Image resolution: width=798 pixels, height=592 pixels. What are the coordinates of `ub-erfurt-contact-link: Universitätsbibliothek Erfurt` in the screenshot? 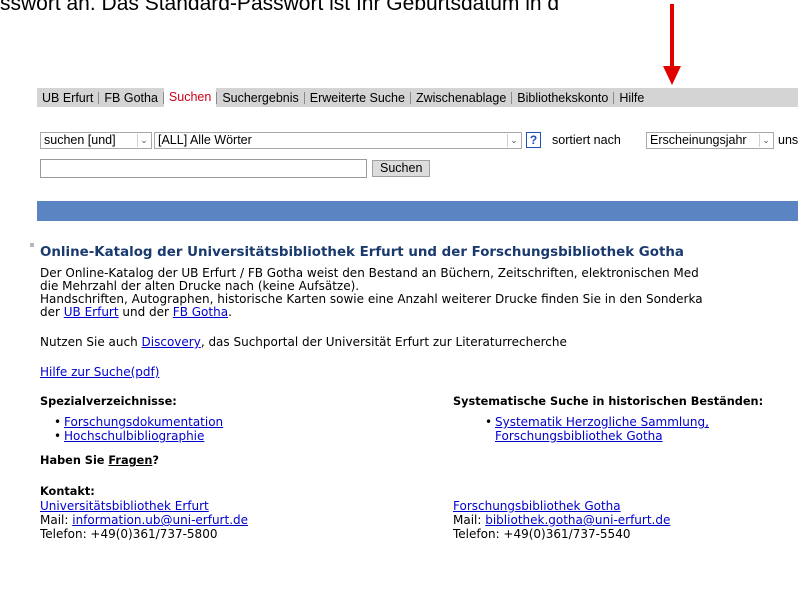 It's located at (124, 506).